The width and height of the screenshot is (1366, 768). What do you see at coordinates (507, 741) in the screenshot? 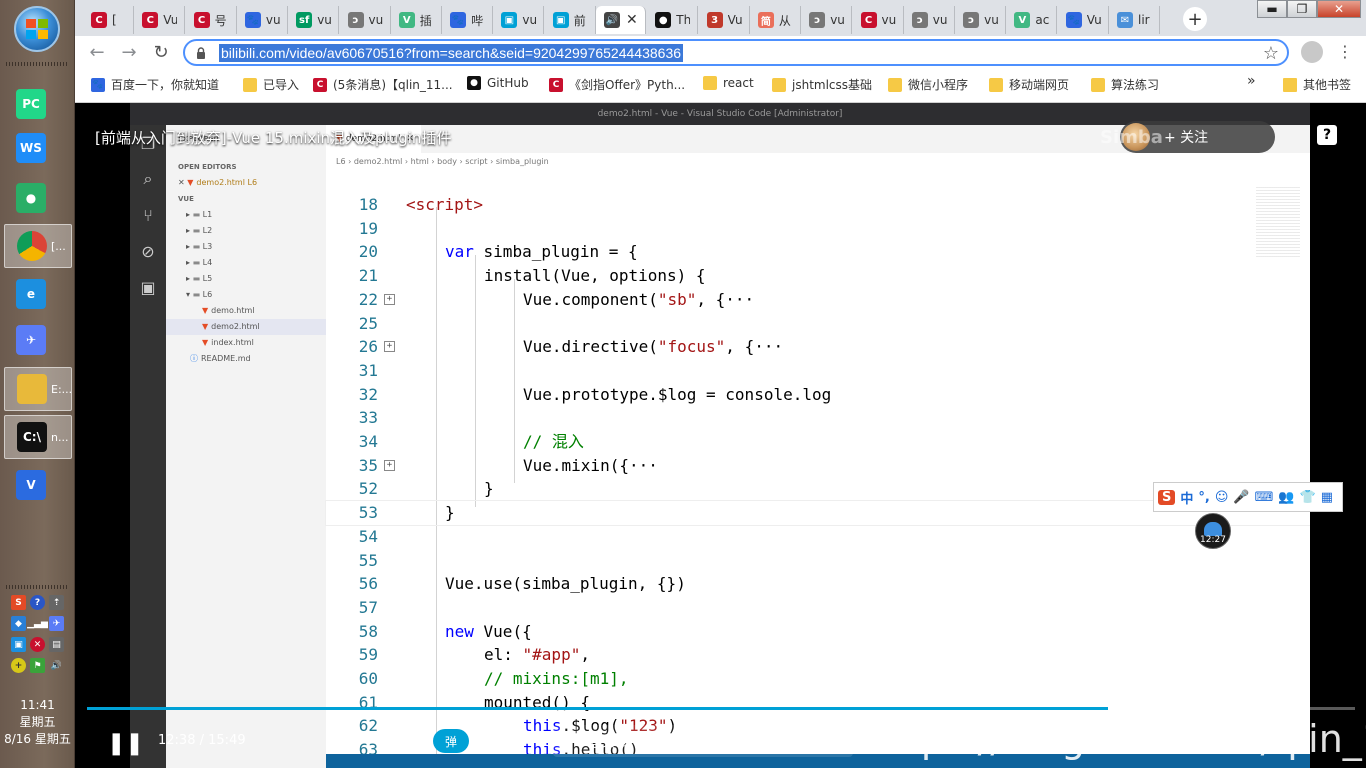
I see `danmaku-settings-icon: ⚙` at bounding box center [507, 741].